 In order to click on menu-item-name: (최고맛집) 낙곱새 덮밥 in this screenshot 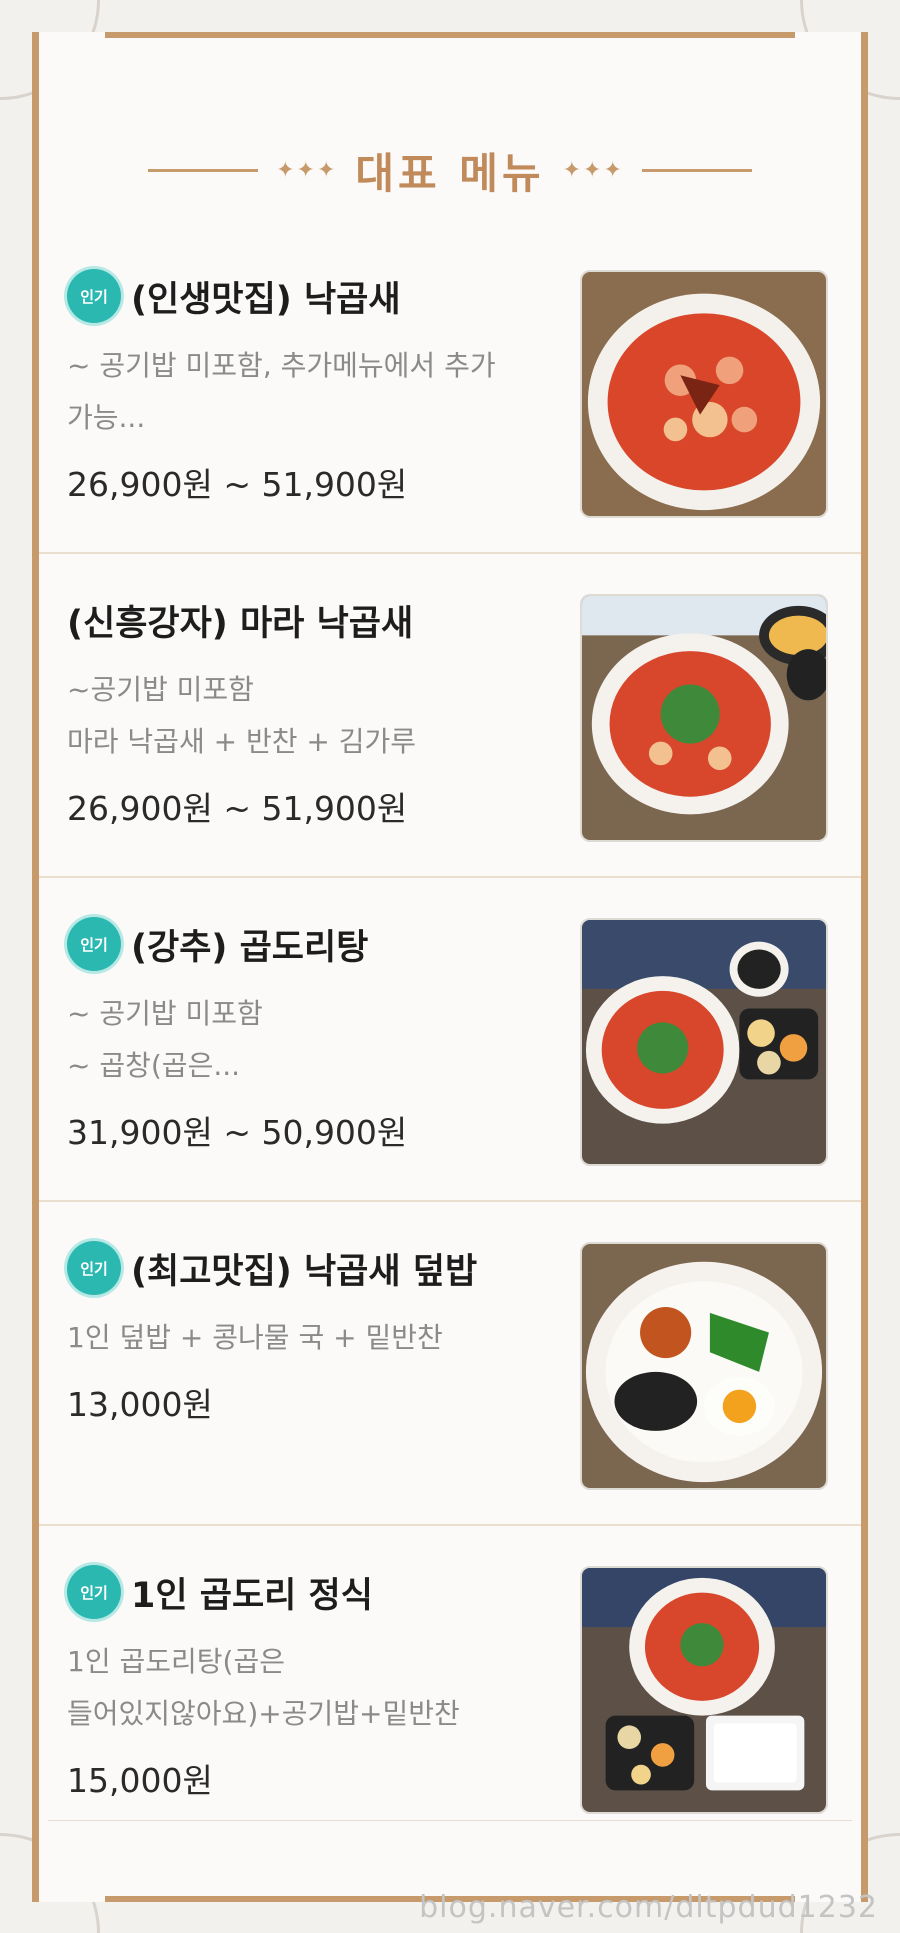, I will do `click(304, 1271)`.